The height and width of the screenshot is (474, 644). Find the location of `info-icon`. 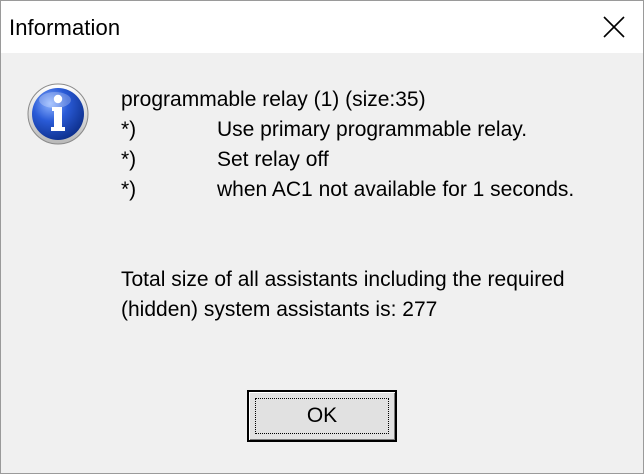

info-icon is located at coordinates (58, 114).